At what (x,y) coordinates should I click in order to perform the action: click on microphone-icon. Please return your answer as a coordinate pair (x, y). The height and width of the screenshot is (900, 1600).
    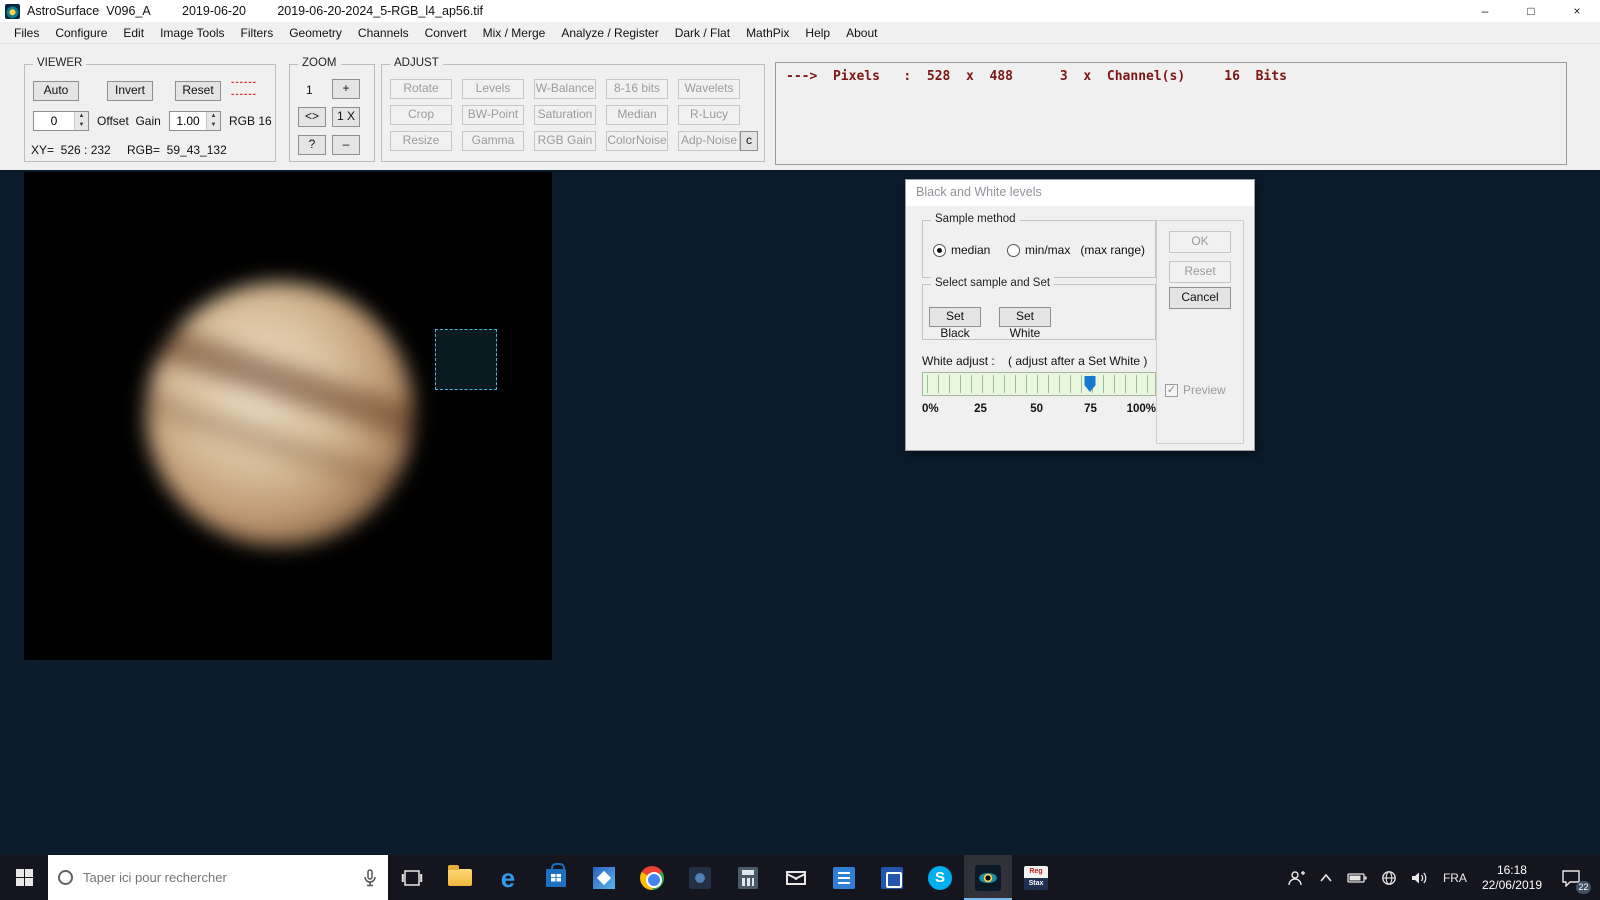
    Looking at the image, I should click on (370, 877).